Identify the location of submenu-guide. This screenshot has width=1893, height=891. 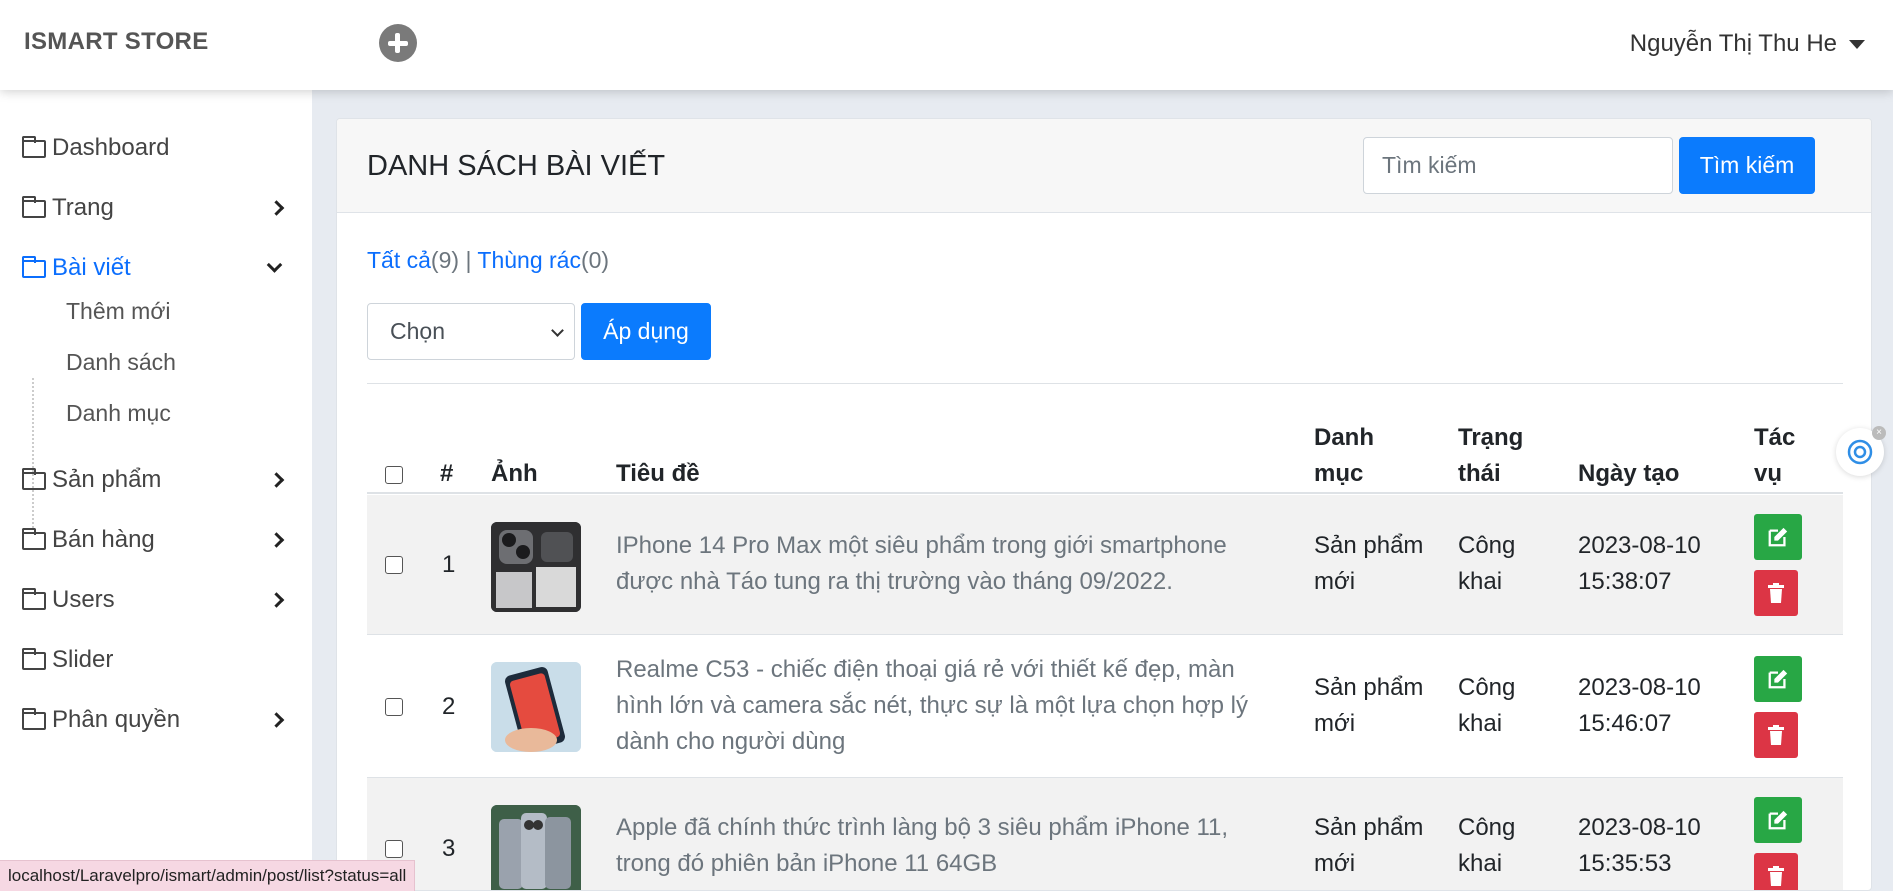
(33, 453).